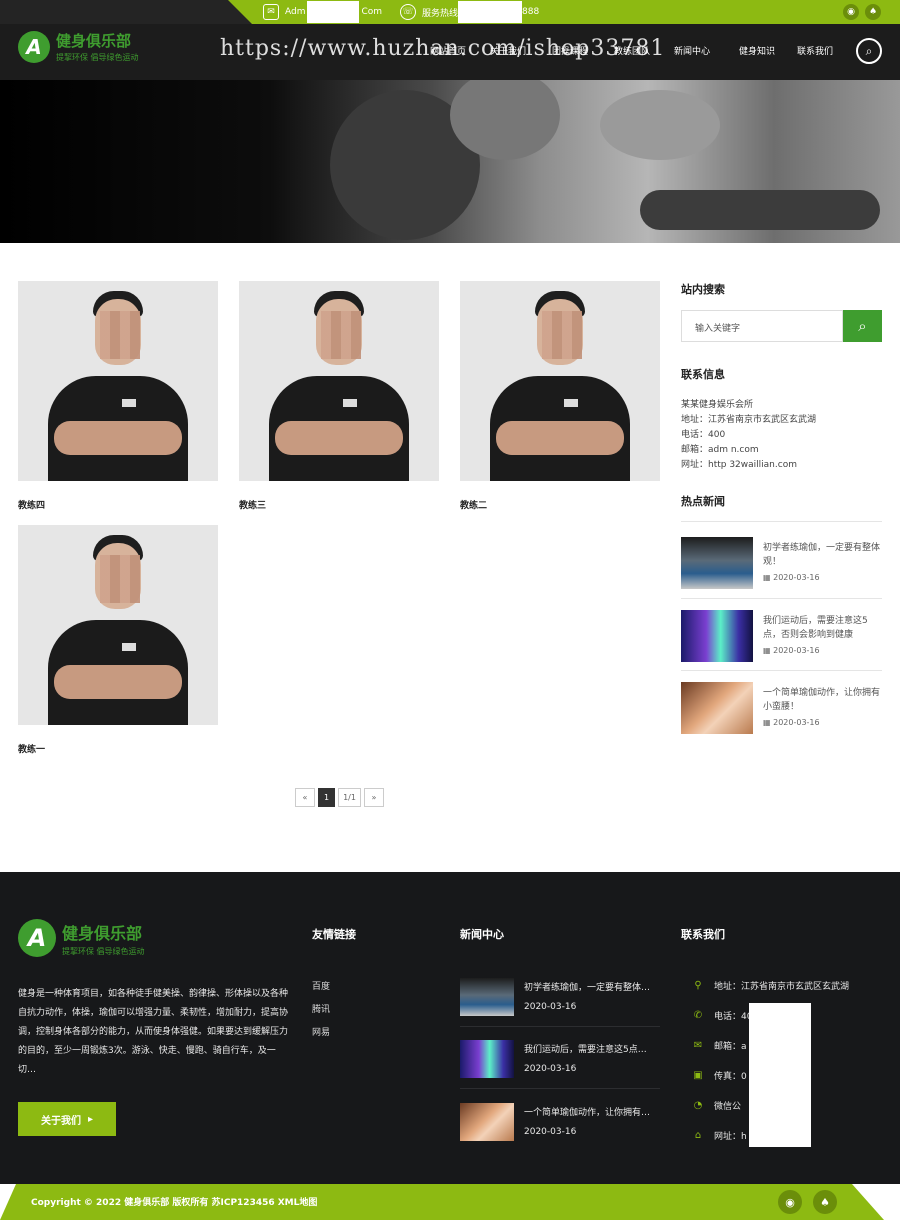  Describe the element at coordinates (720, 450) in the screenshot. I see `contact-email: 邮箱：adm n.com` at that location.